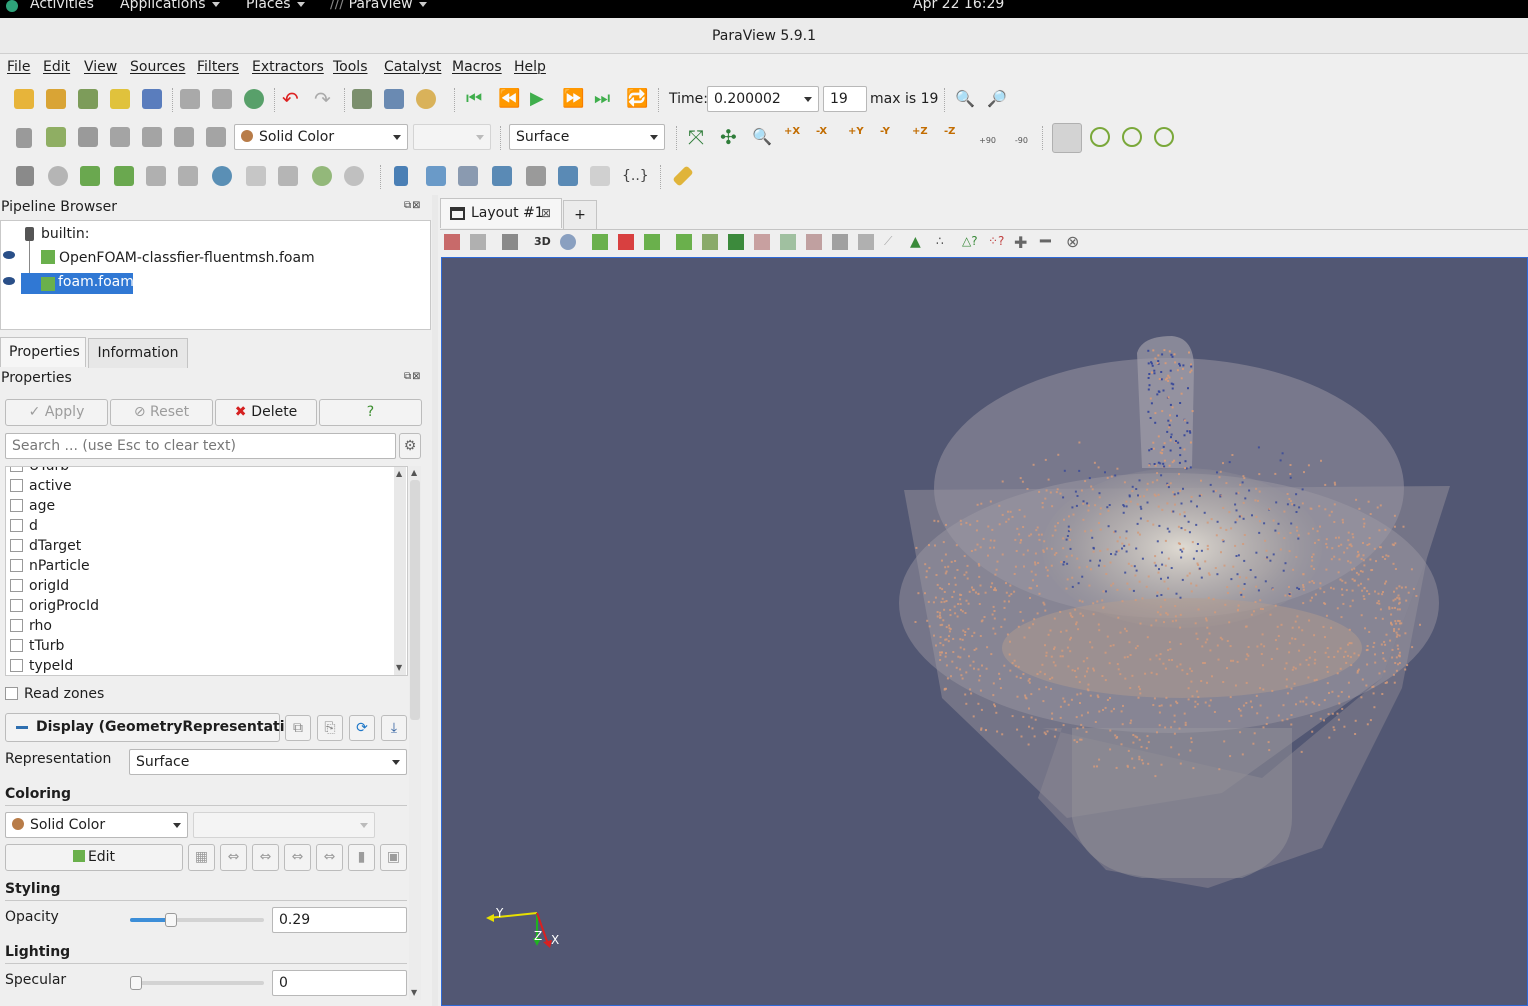 The height and width of the screenshot is (1006, 1528). I want to click on view-minus-y-icon: -Y, so click(890, 137).